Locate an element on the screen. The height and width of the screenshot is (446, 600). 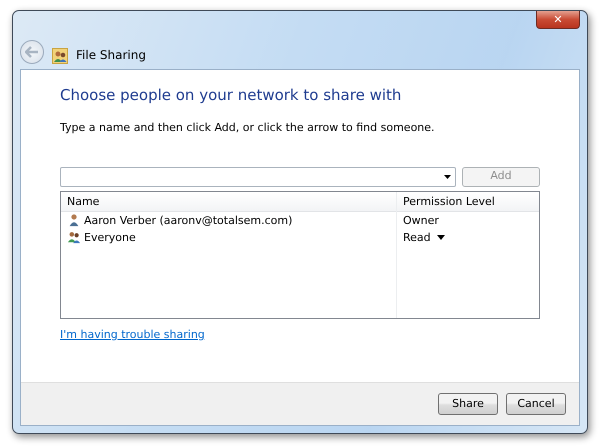
help-link: I'm having trouble sharing is located at coordinates (132, 334).